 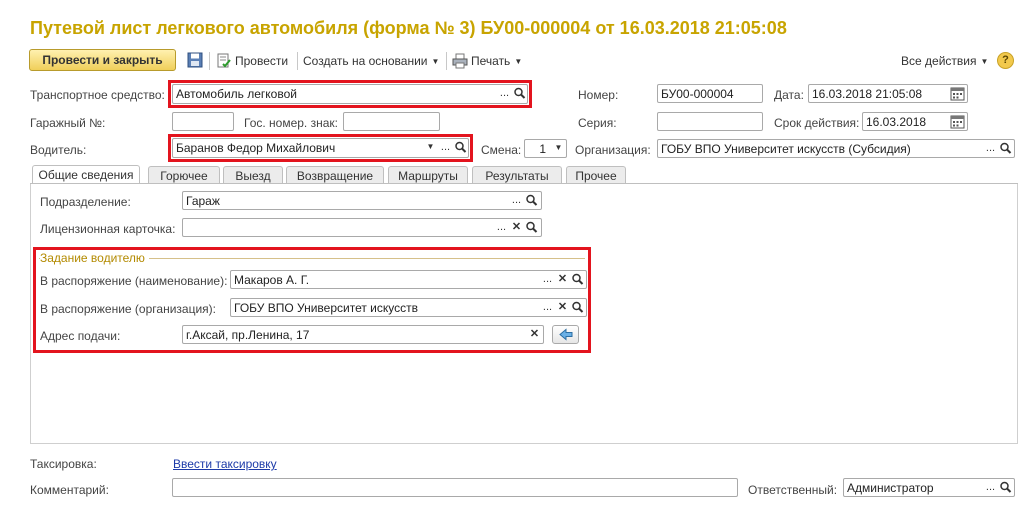 I want to click on tab-routes: Маршруты, so click(x=428, y=175).